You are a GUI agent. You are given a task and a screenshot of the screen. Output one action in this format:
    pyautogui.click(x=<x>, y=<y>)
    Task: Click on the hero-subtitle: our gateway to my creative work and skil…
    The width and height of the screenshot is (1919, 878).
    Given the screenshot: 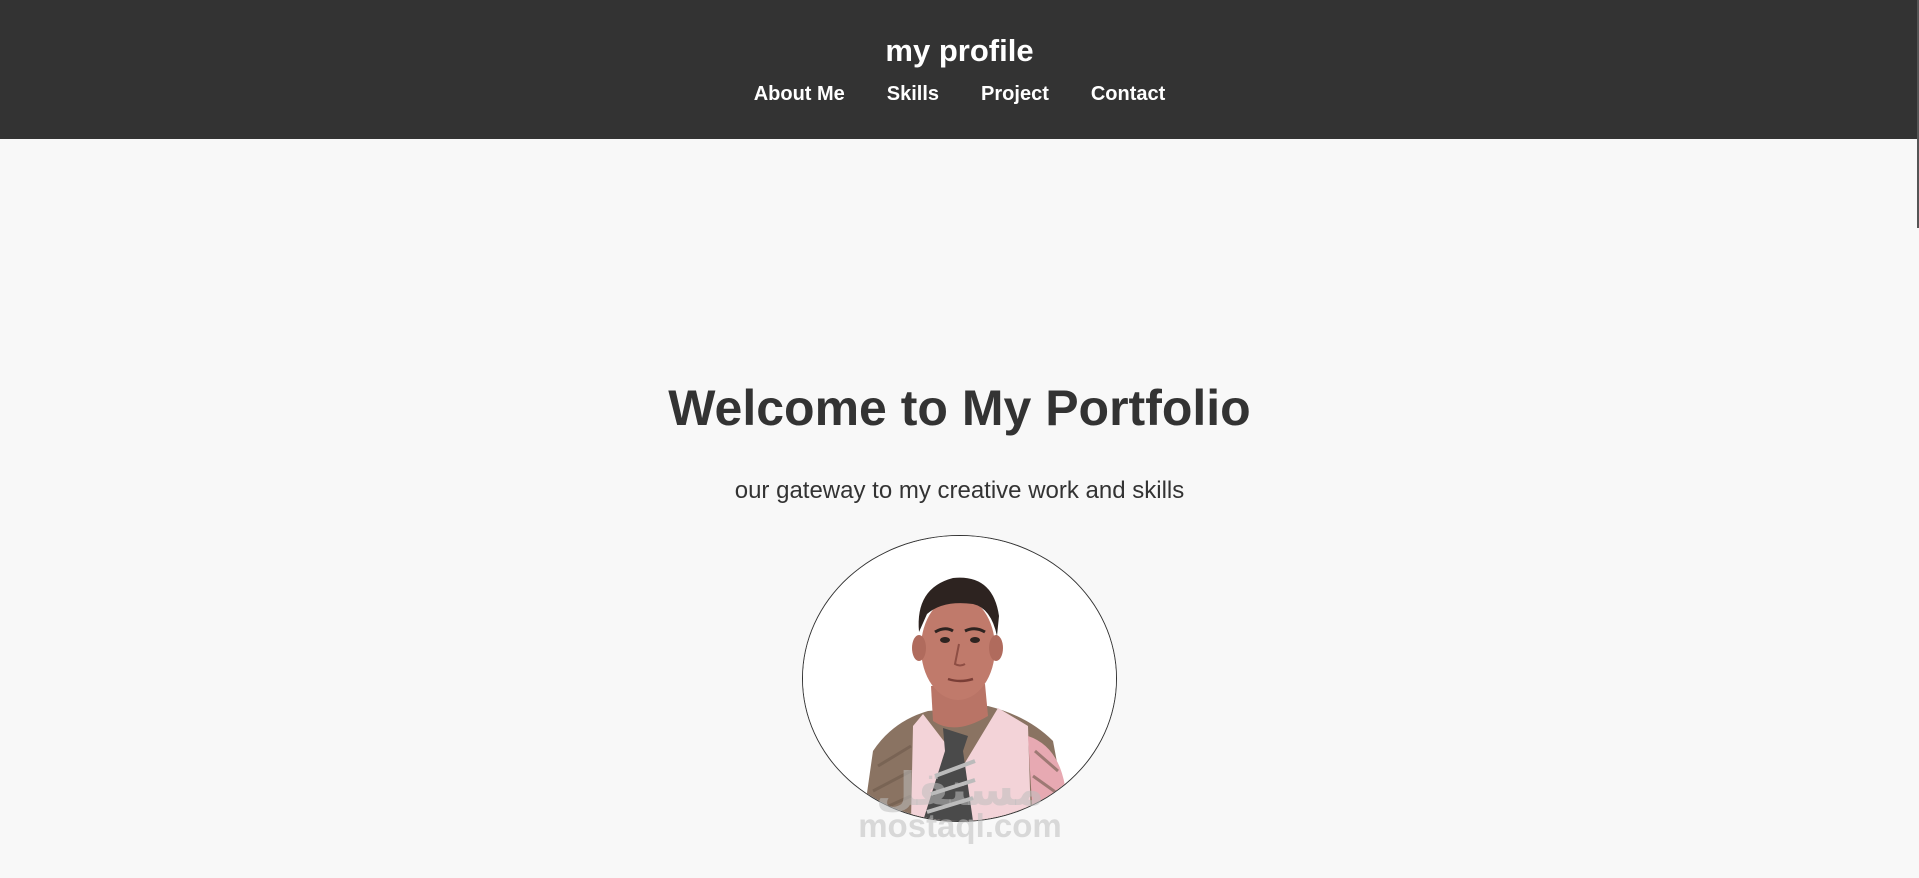 What is the action you would take?
    pyautogui.click(x=959, y=490)
    